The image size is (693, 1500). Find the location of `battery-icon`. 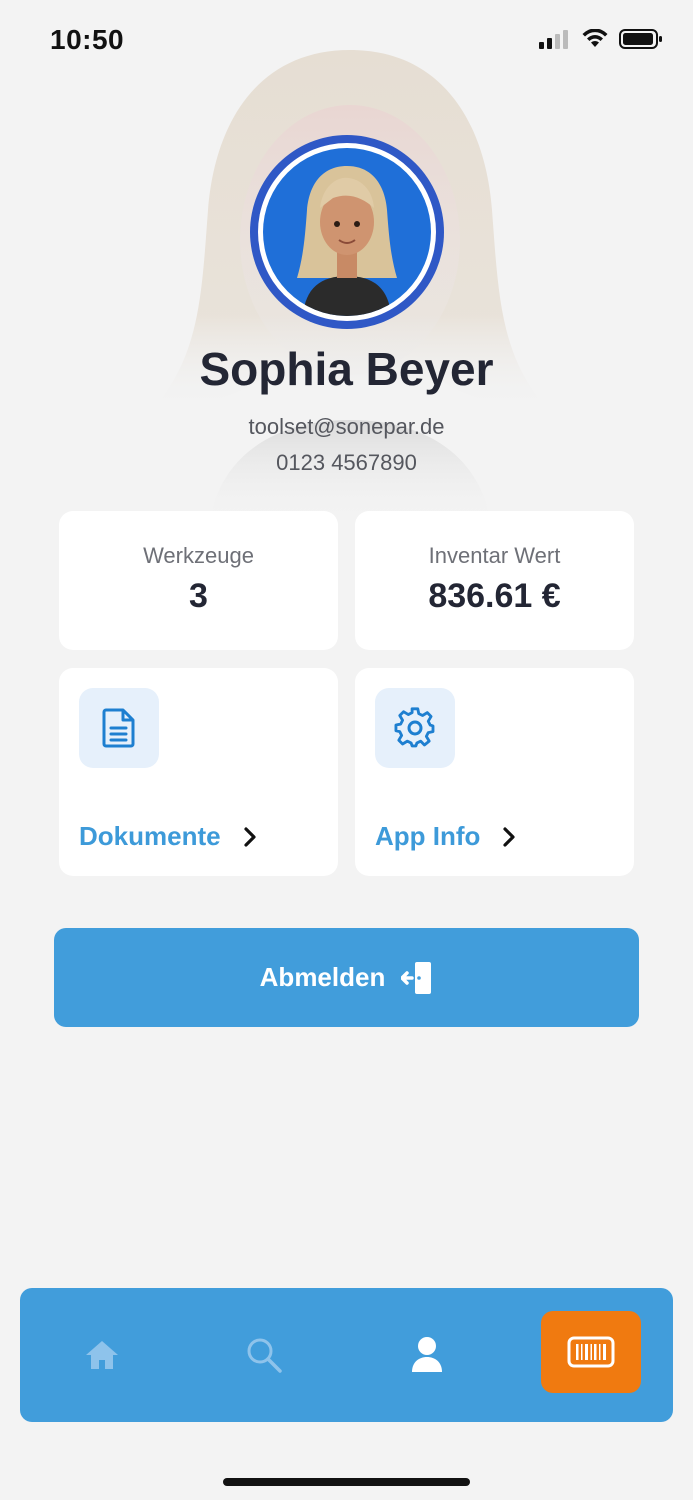

battery-icon is located at coordinates (640, 39).